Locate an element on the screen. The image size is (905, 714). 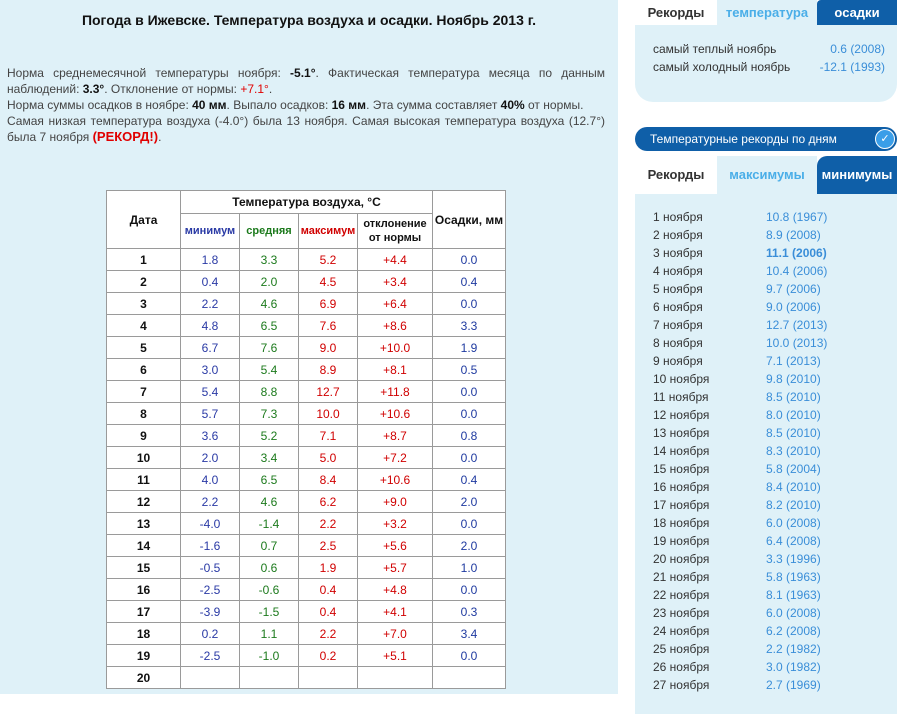
col-avg-header: средняя is located at coordinates (269, 231).